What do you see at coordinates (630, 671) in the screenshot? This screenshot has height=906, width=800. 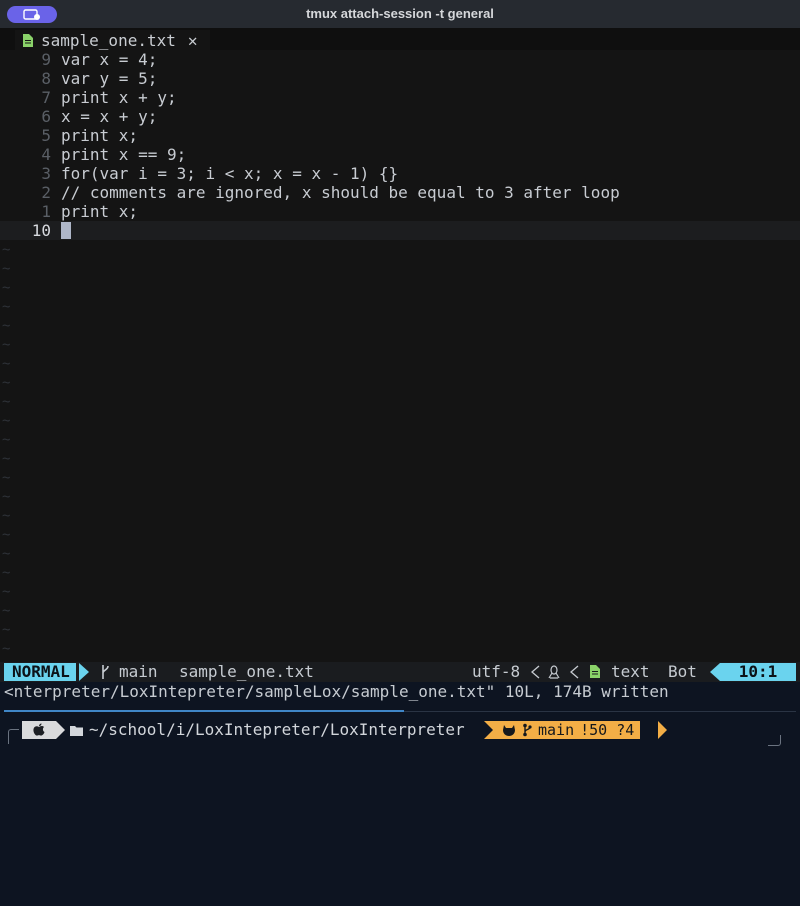 I see `file-type: text` at bounding box center [630, 671].